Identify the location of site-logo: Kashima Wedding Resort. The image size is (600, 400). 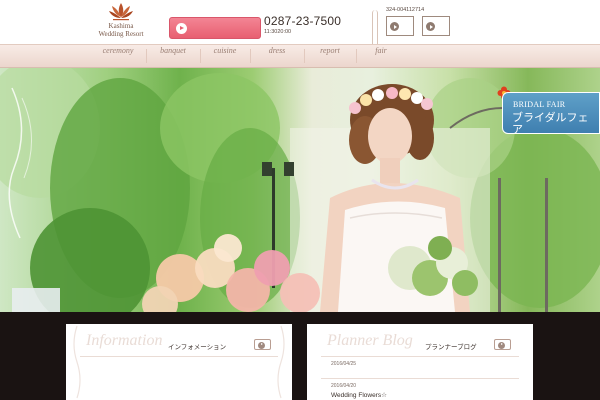
(121, 22).